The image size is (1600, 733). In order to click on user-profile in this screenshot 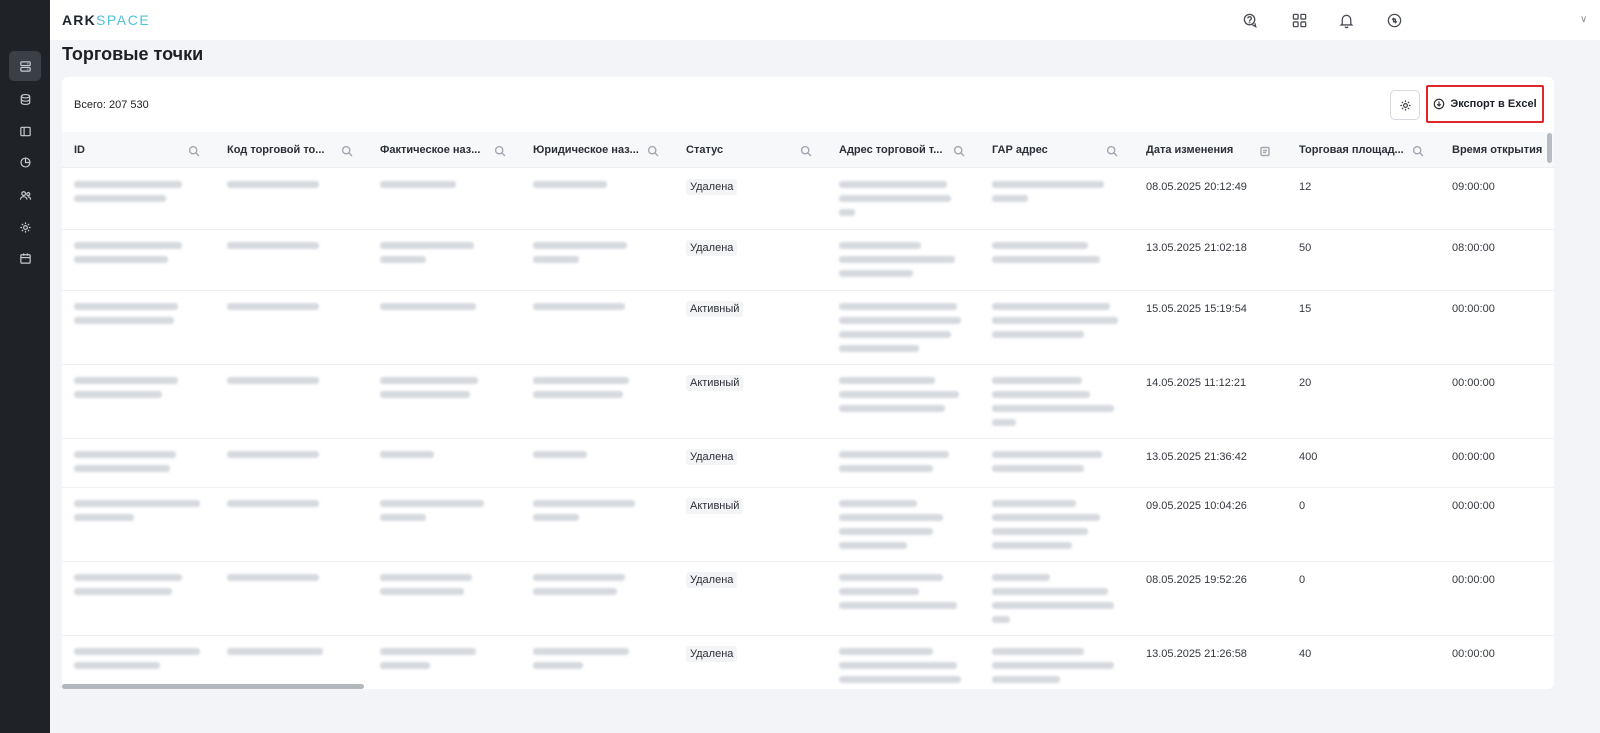, I will do `click(1489, 16)`.